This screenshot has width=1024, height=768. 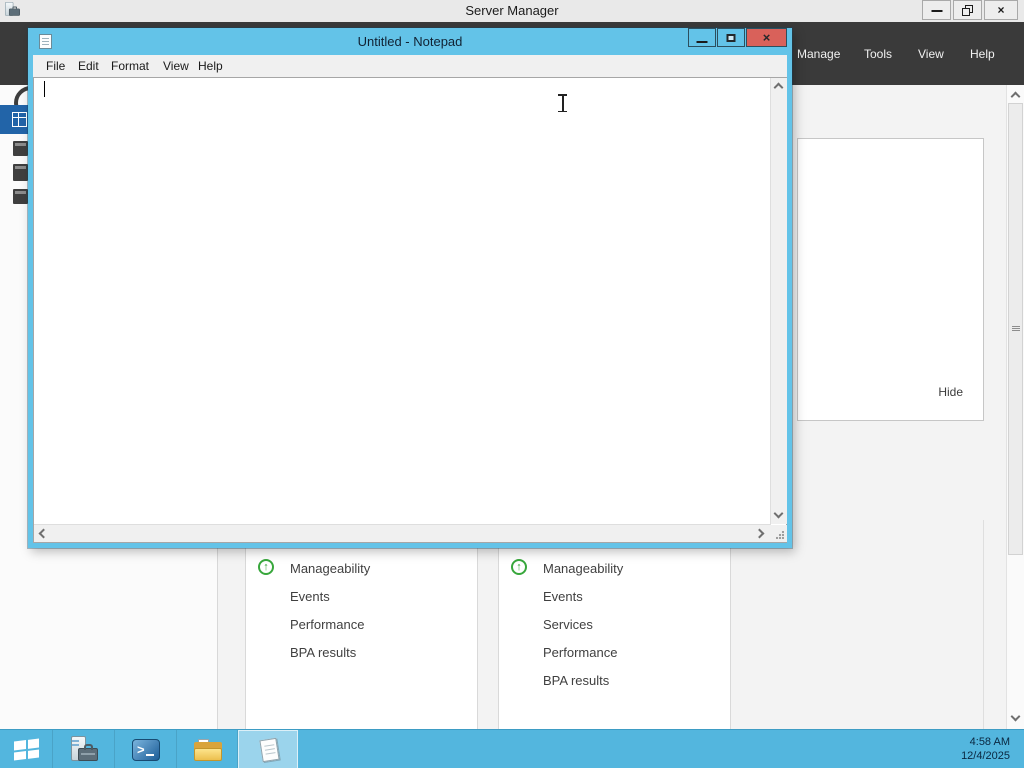 I want to click on powershell-icon: >, so click(x=146, y=750).